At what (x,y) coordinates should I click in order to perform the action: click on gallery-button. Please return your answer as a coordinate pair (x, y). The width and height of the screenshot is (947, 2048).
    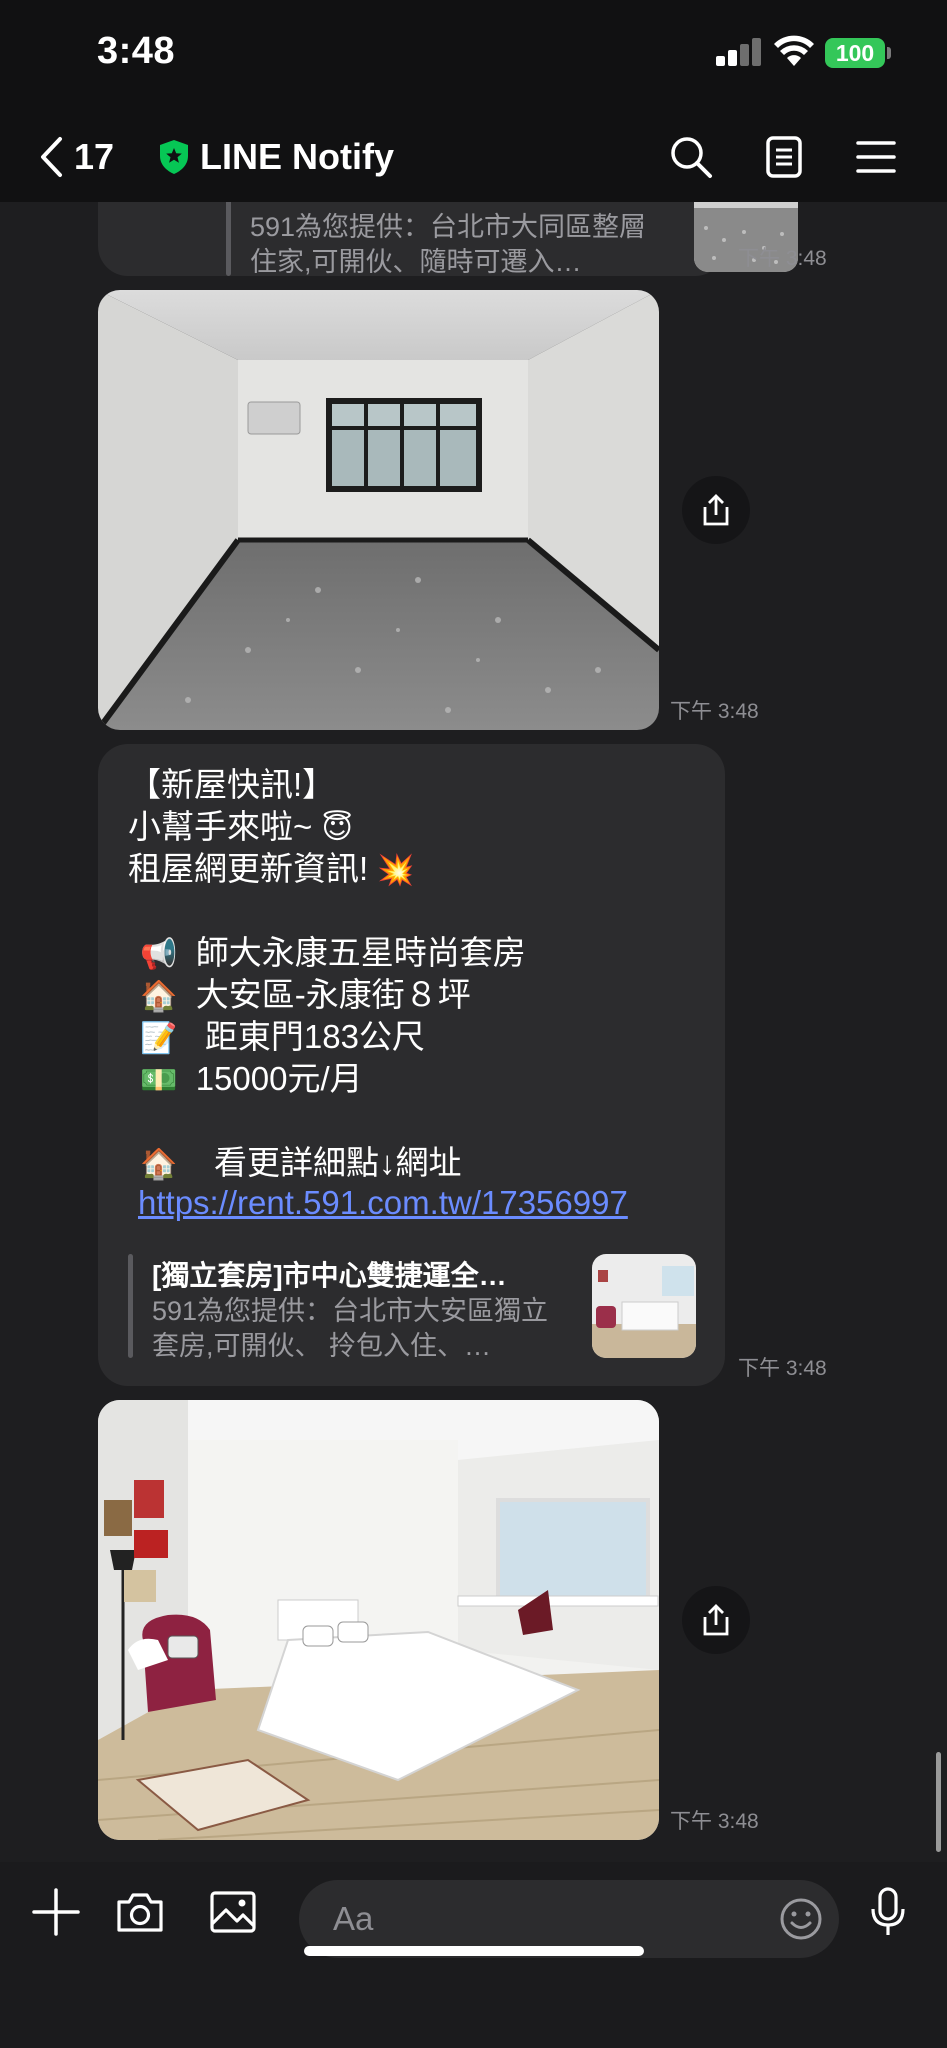
    Looking at the image, I should click on (233, 1912).